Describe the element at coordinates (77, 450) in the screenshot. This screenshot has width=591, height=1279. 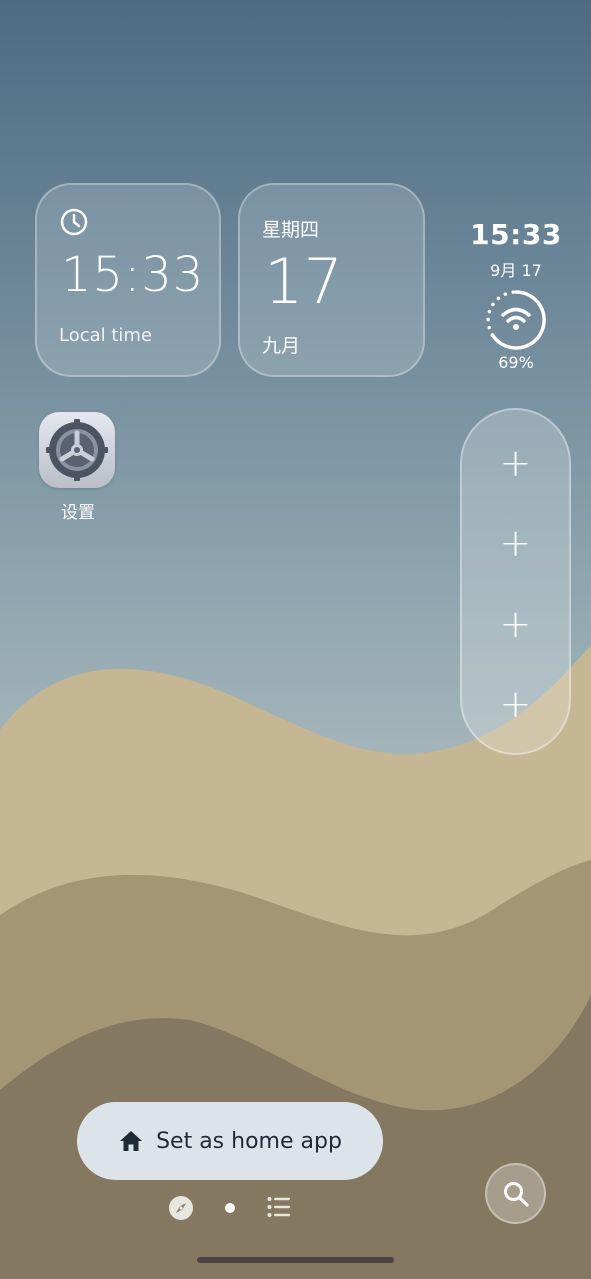
I see `settings-gear-icon` at that location.